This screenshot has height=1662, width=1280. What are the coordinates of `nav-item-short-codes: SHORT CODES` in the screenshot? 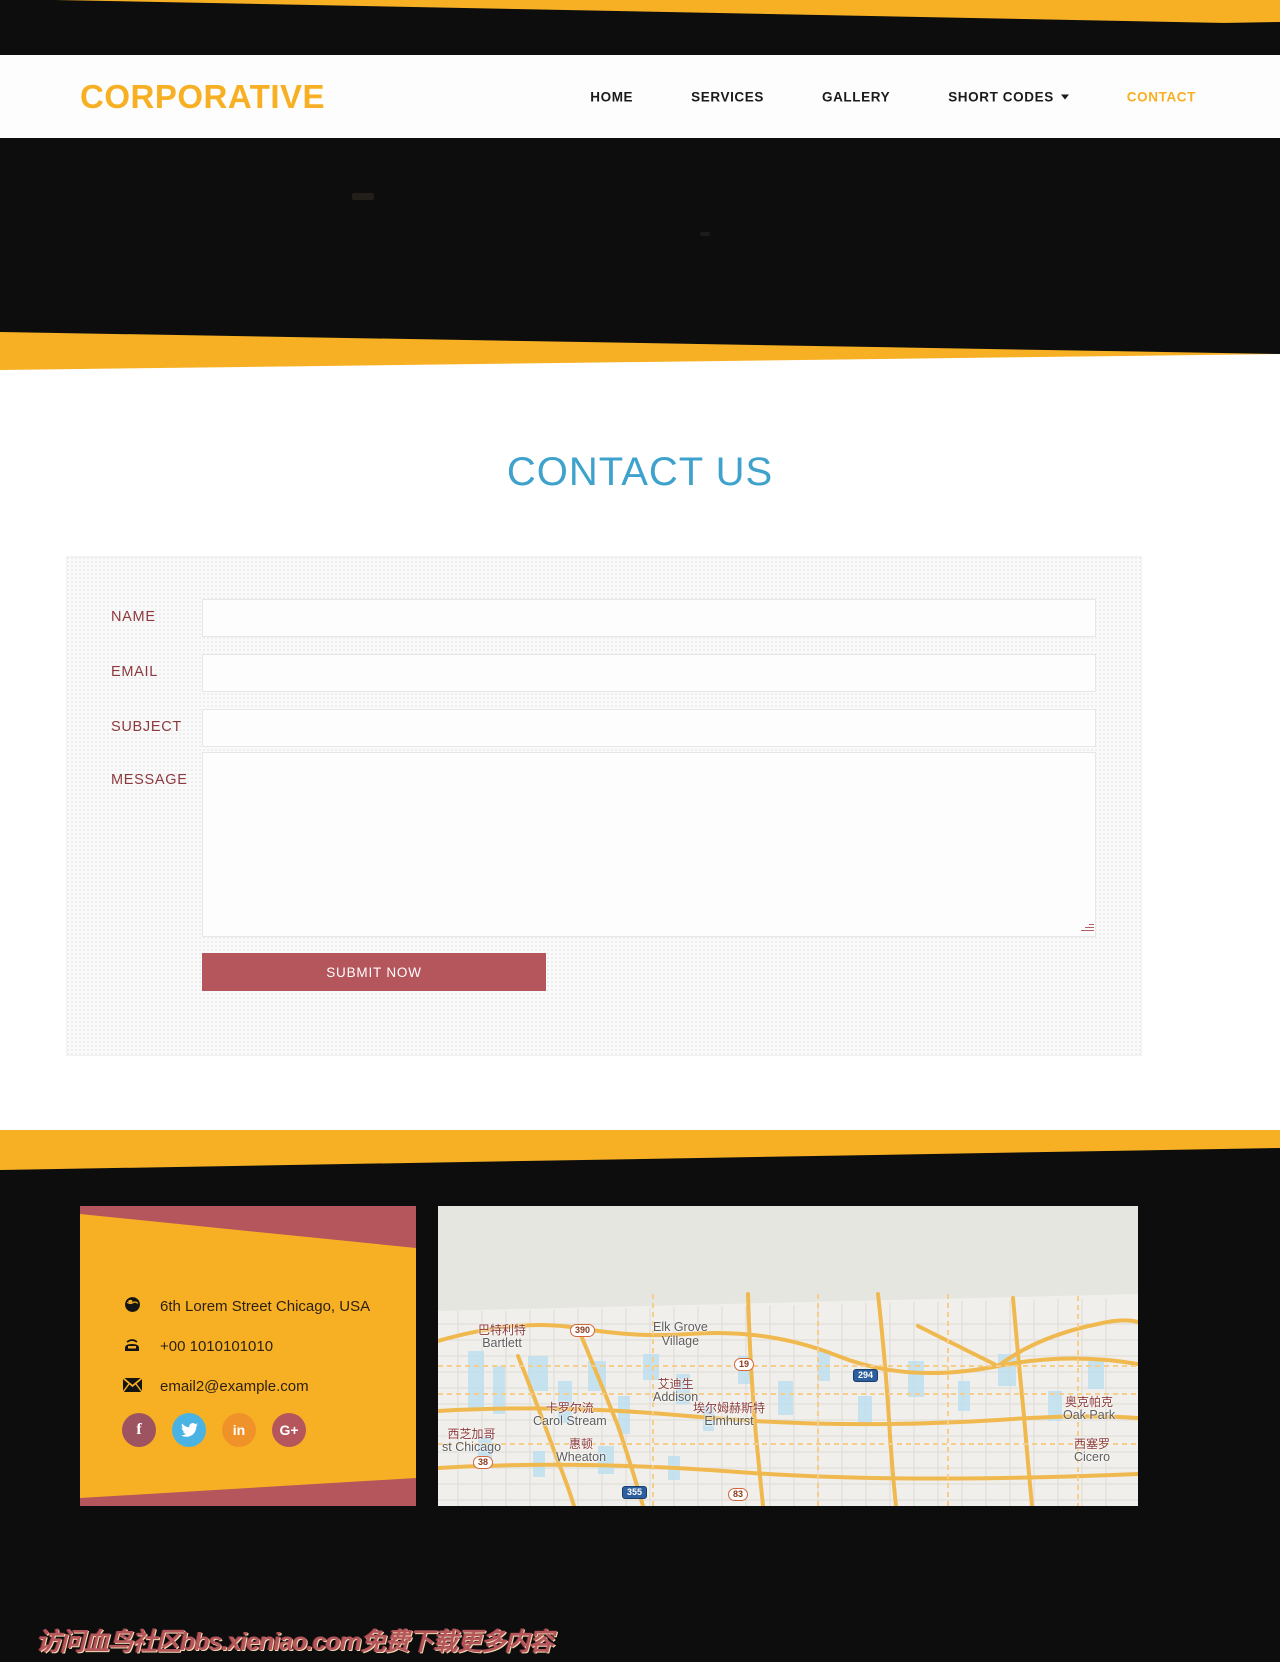 It's located at (1008, 96).